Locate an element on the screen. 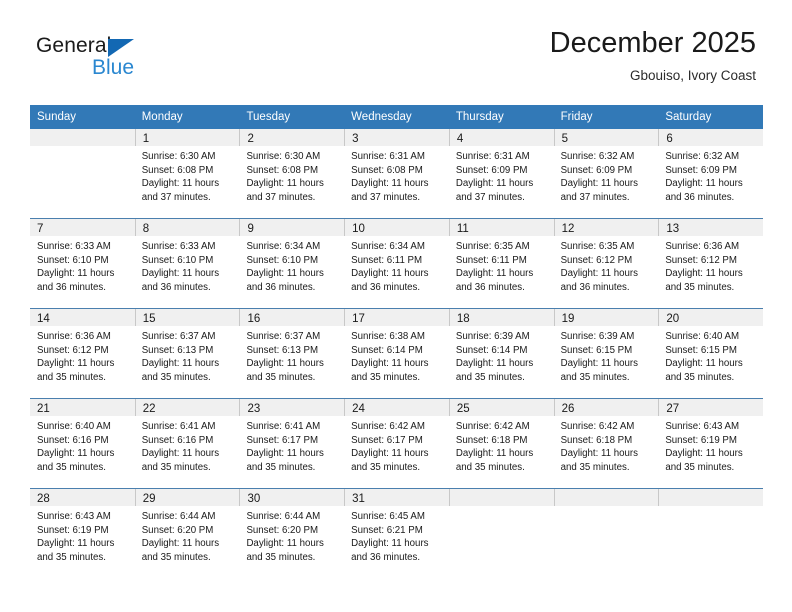  day-cell-empty is located at coordinates (82, 173).